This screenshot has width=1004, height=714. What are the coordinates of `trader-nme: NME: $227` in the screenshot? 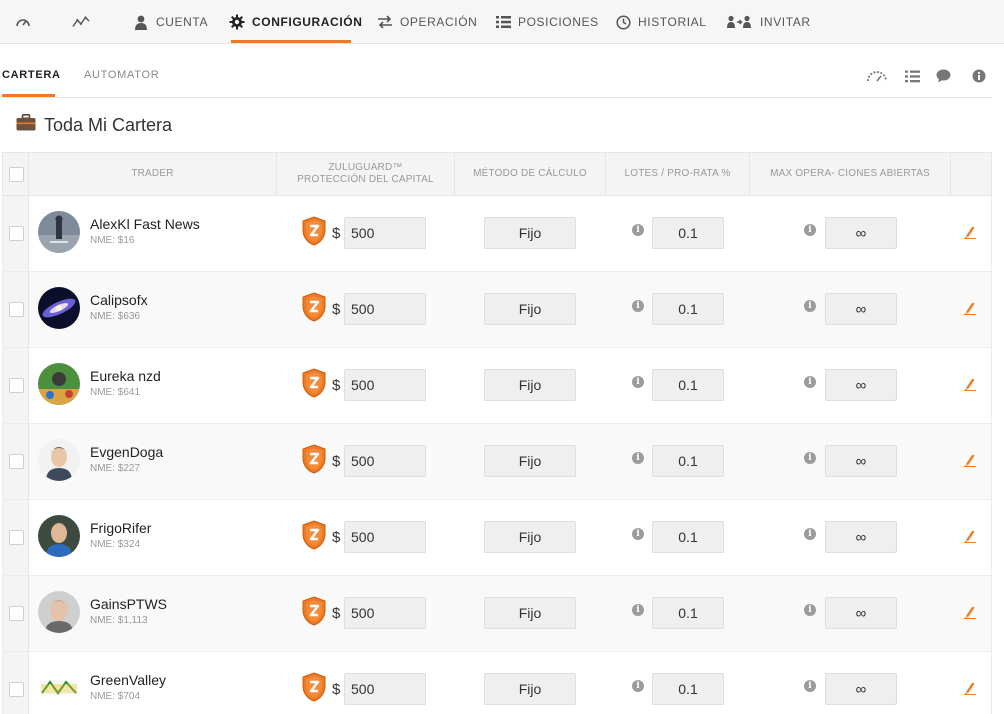 It's located at (115, 468).